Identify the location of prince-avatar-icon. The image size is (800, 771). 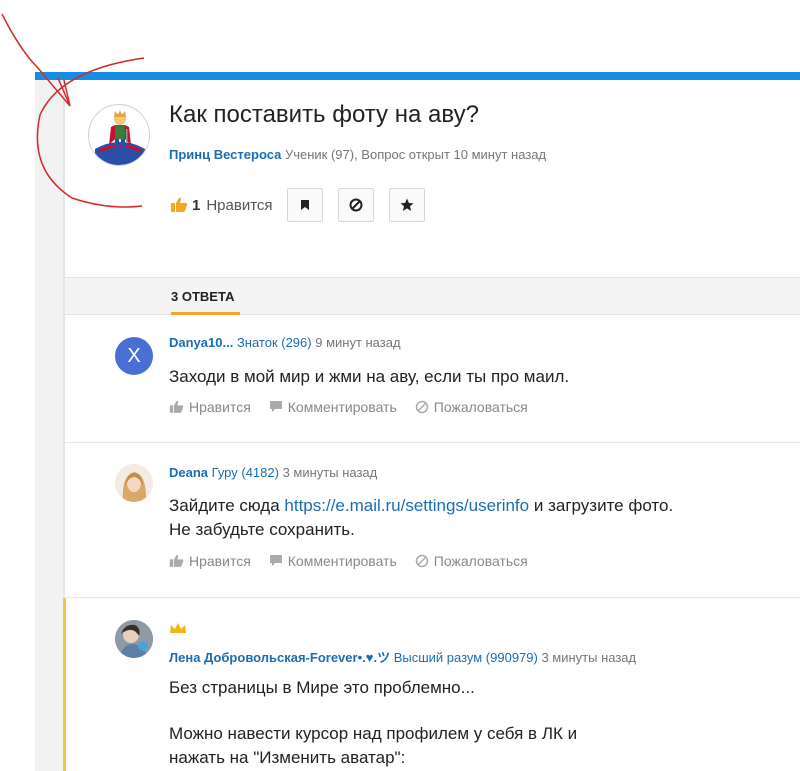
(119, 135).